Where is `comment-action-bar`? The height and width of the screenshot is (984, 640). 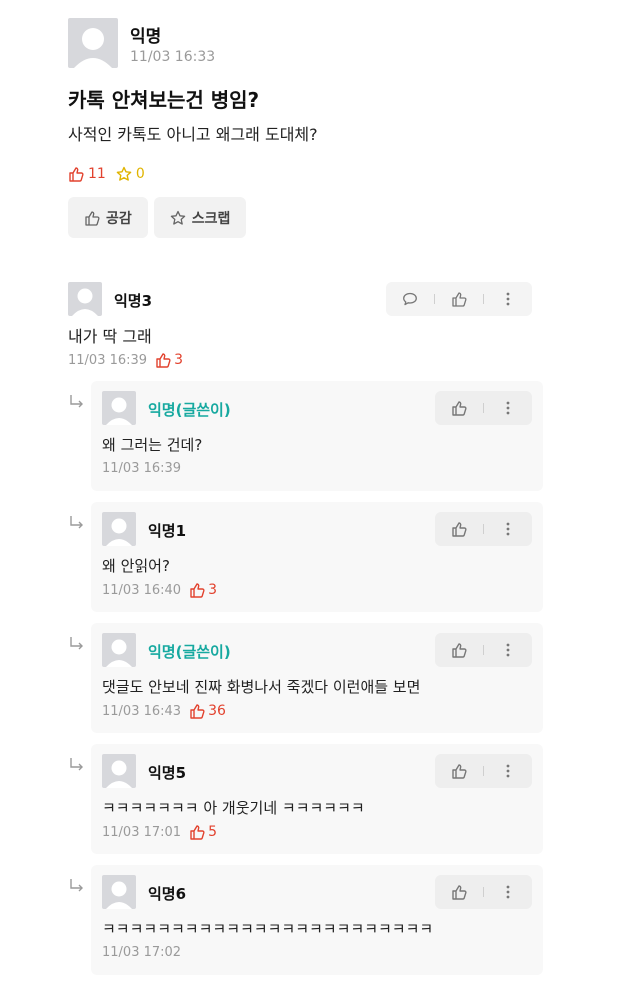
comment-action-bar is located at coordinates (459, 299).